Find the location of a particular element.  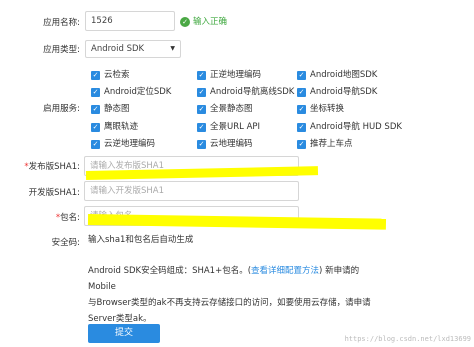

service-checkbox: ✓ 推荐上车点 is located at coordinates (325, 144).